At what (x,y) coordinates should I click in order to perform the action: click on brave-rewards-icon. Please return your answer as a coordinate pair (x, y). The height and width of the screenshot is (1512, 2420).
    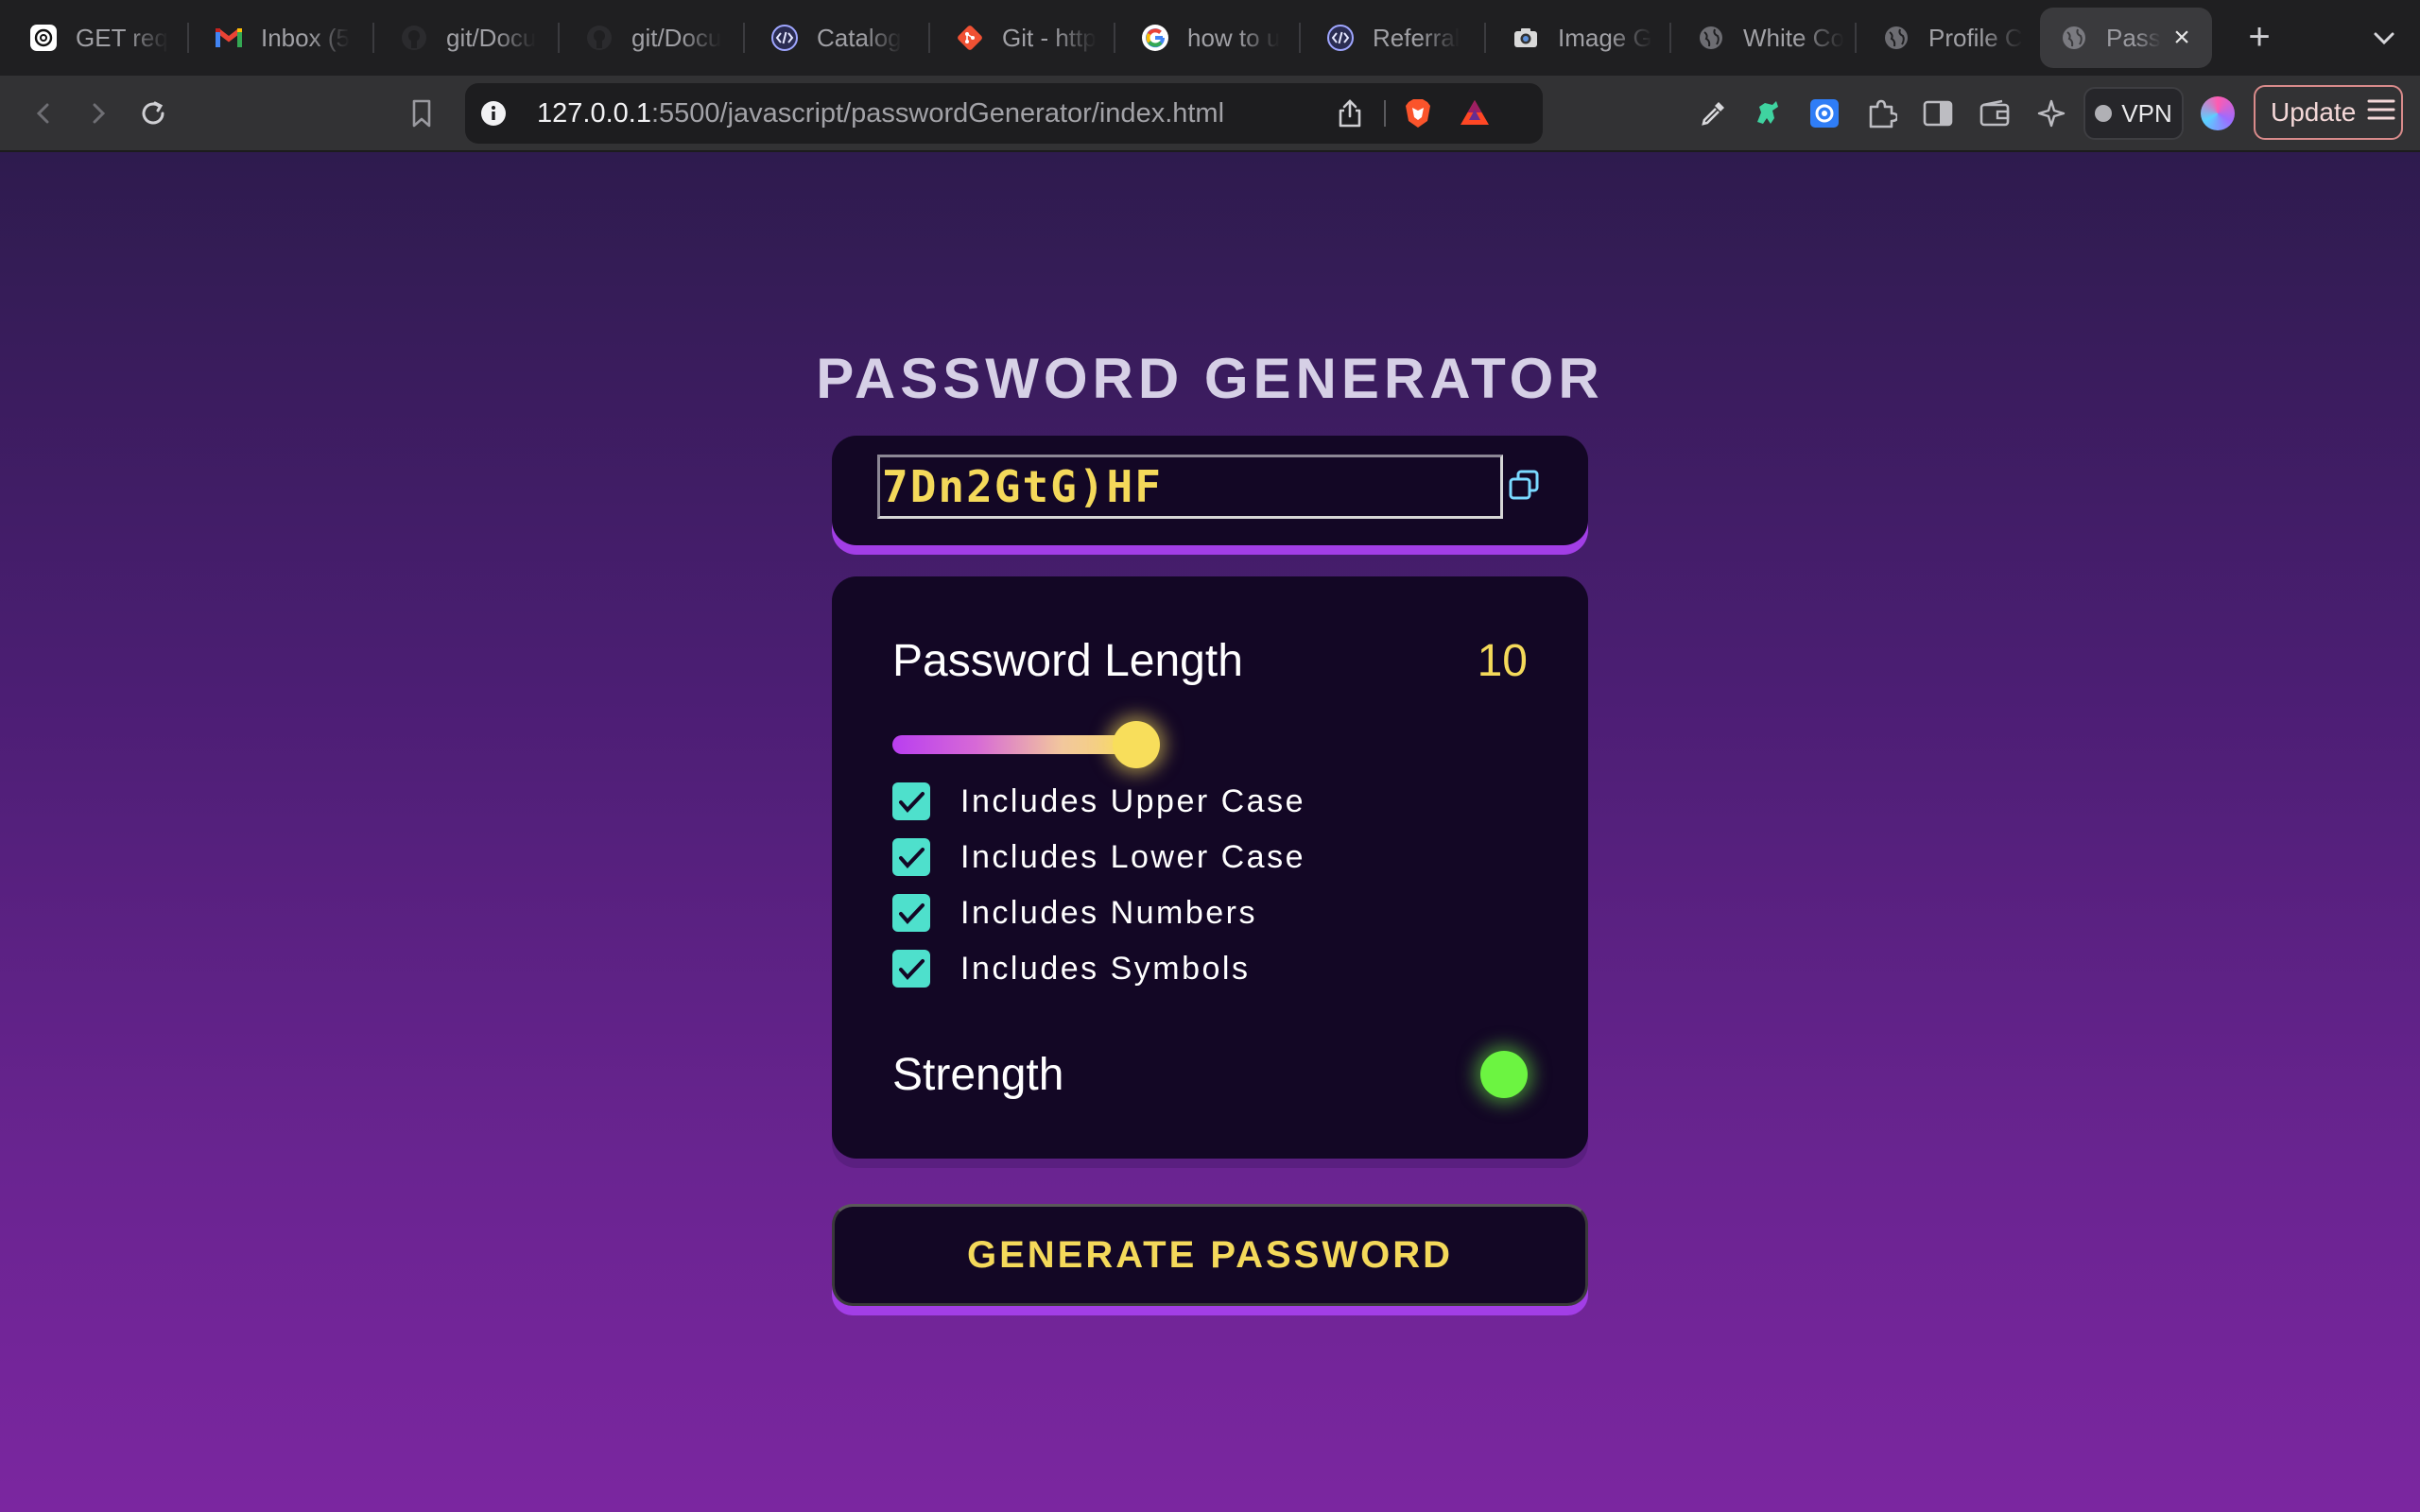
    Looking at the image, I should click on (1475, 113).